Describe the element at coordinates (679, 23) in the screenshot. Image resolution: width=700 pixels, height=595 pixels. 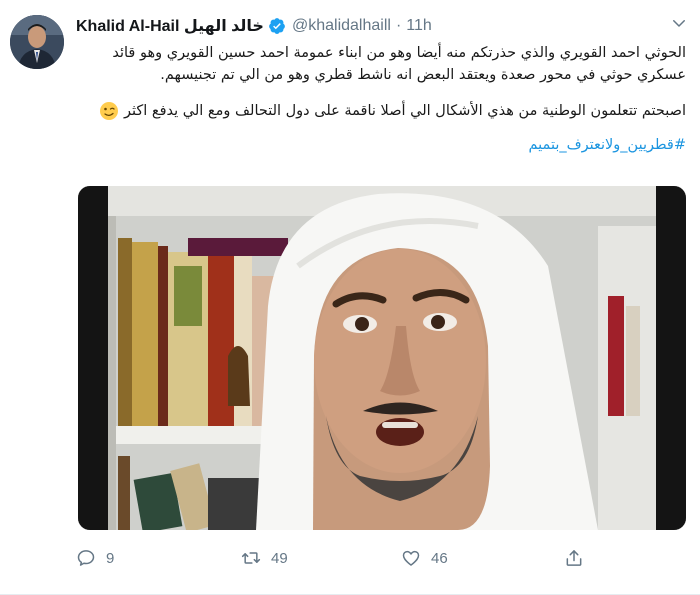
I see `chevron-down-icon` at that location.